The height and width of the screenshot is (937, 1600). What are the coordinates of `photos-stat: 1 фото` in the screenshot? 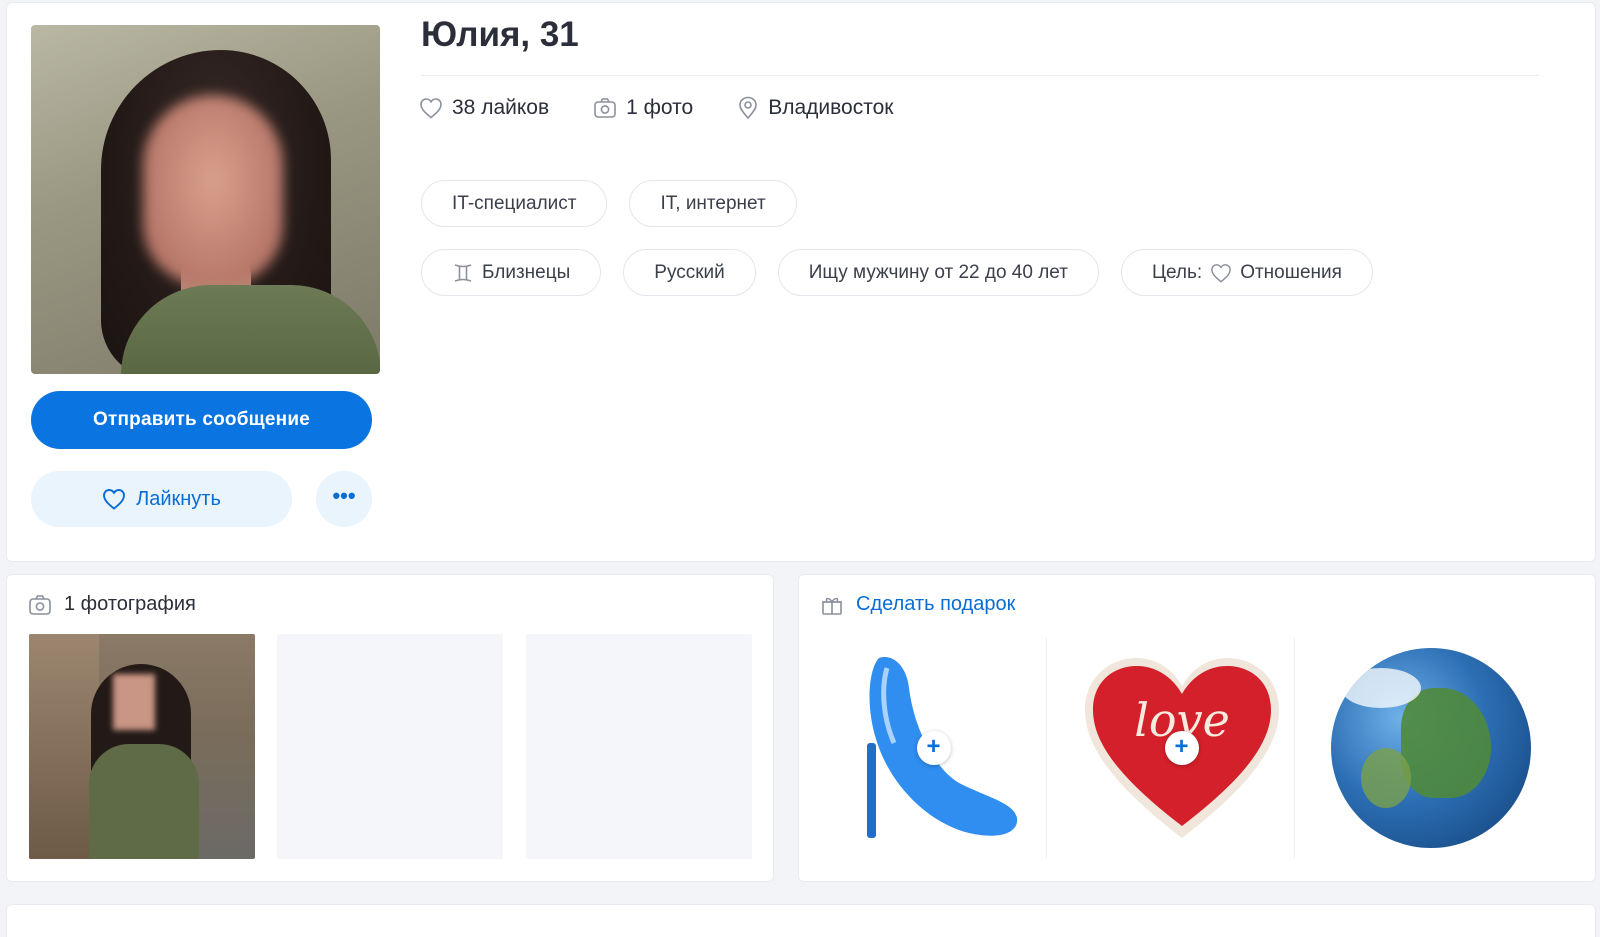 It's located at (643, 108).